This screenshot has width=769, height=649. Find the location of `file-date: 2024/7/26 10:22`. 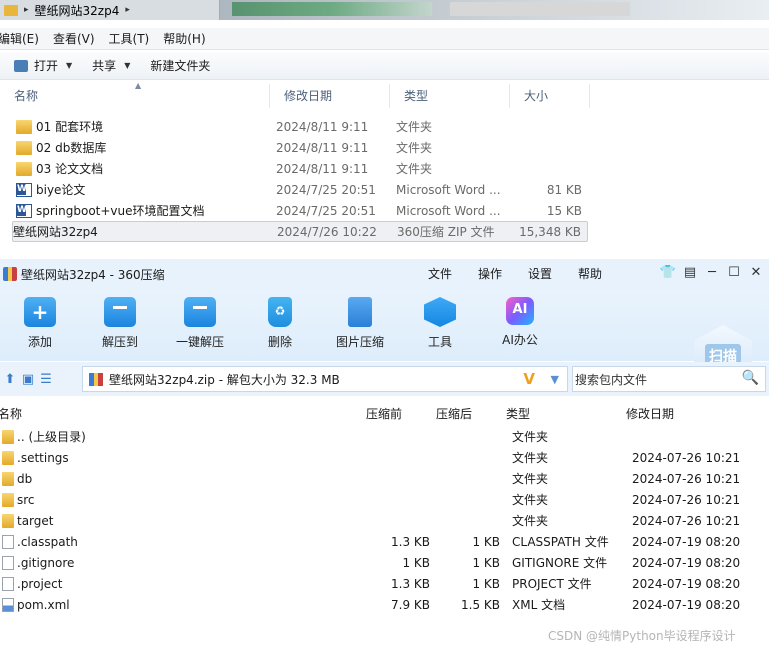

file-date: 2024/7/26 10:22 is located at coordinates (327, 231).